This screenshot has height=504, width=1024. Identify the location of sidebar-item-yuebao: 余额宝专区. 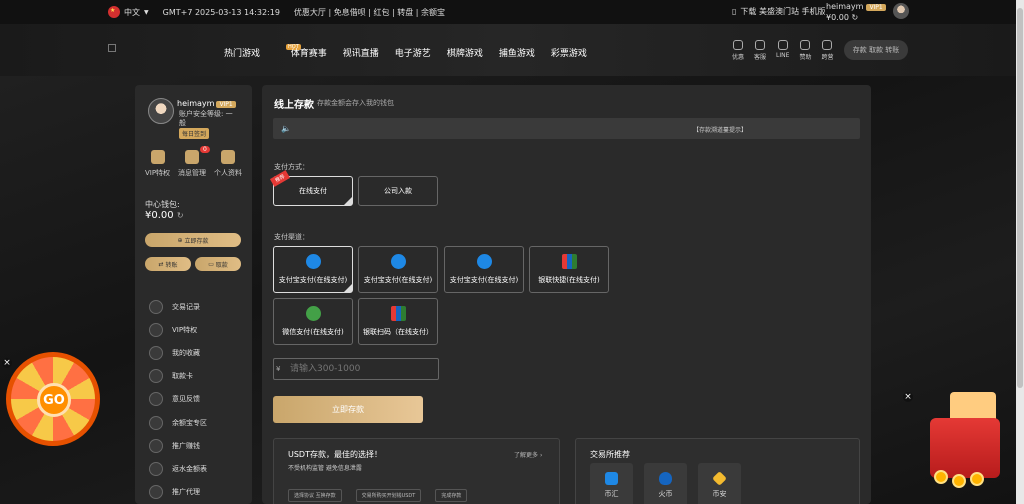
(178, 422).